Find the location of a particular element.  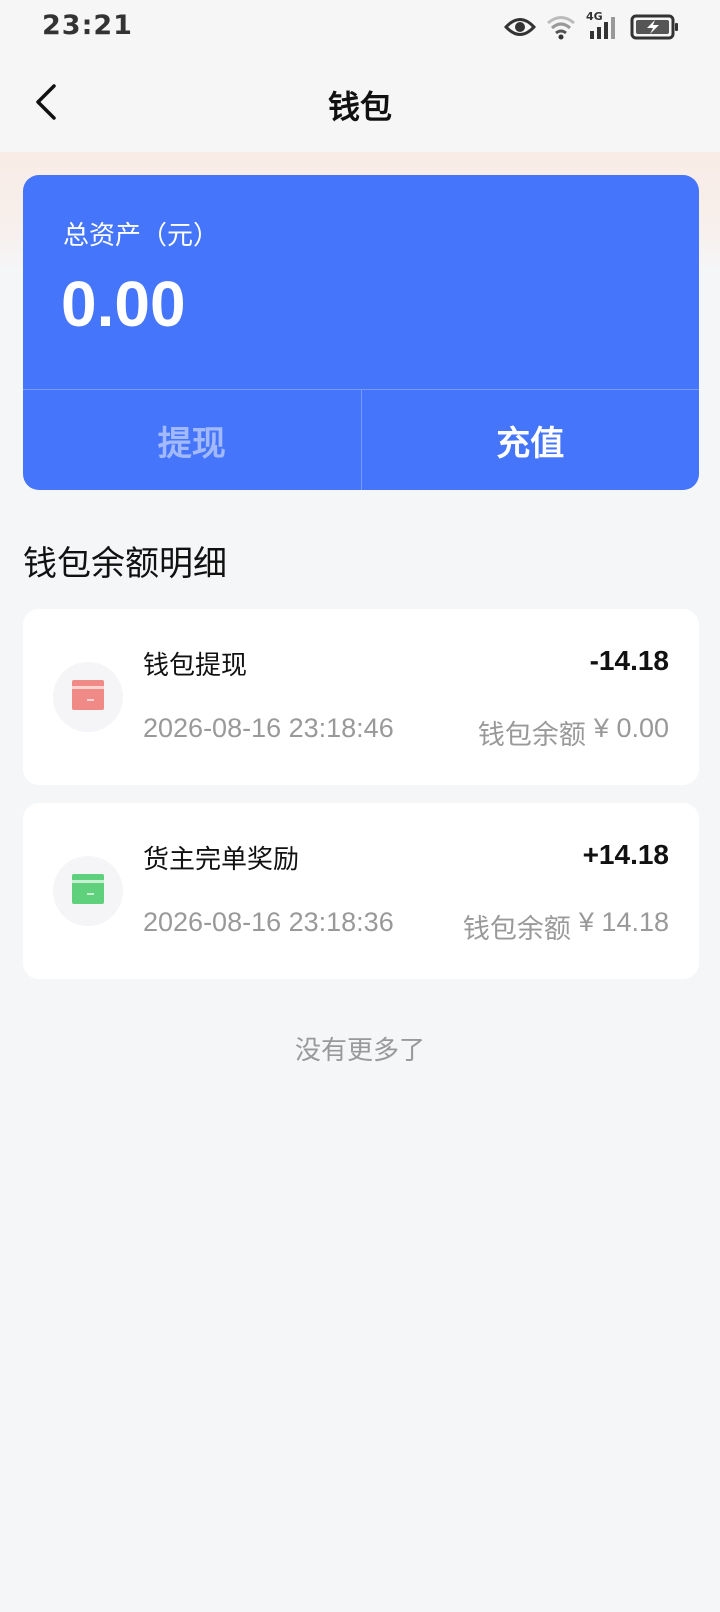

status-icons: 4G is located at coordinates (592, 26).